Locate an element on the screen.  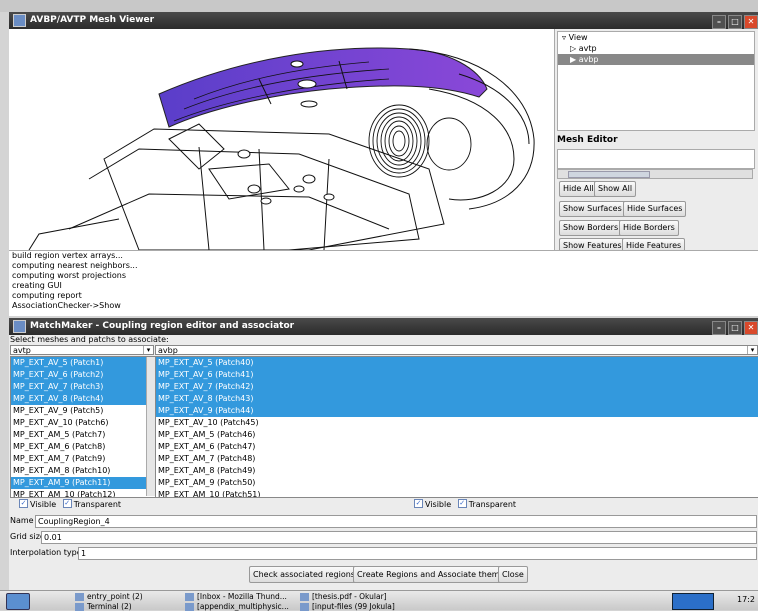
patch-list-item: MP_EXT_AM_10 (Patch51) is located at coordinates (457, 493).